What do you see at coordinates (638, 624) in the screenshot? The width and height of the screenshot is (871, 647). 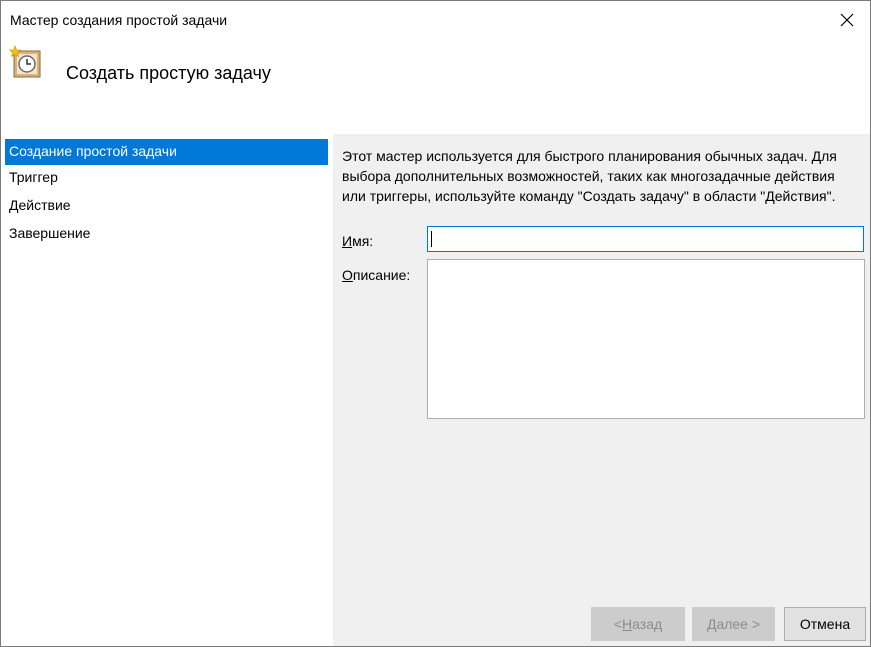 I see `back-button: < Назад` at bounding box center [638, 624].